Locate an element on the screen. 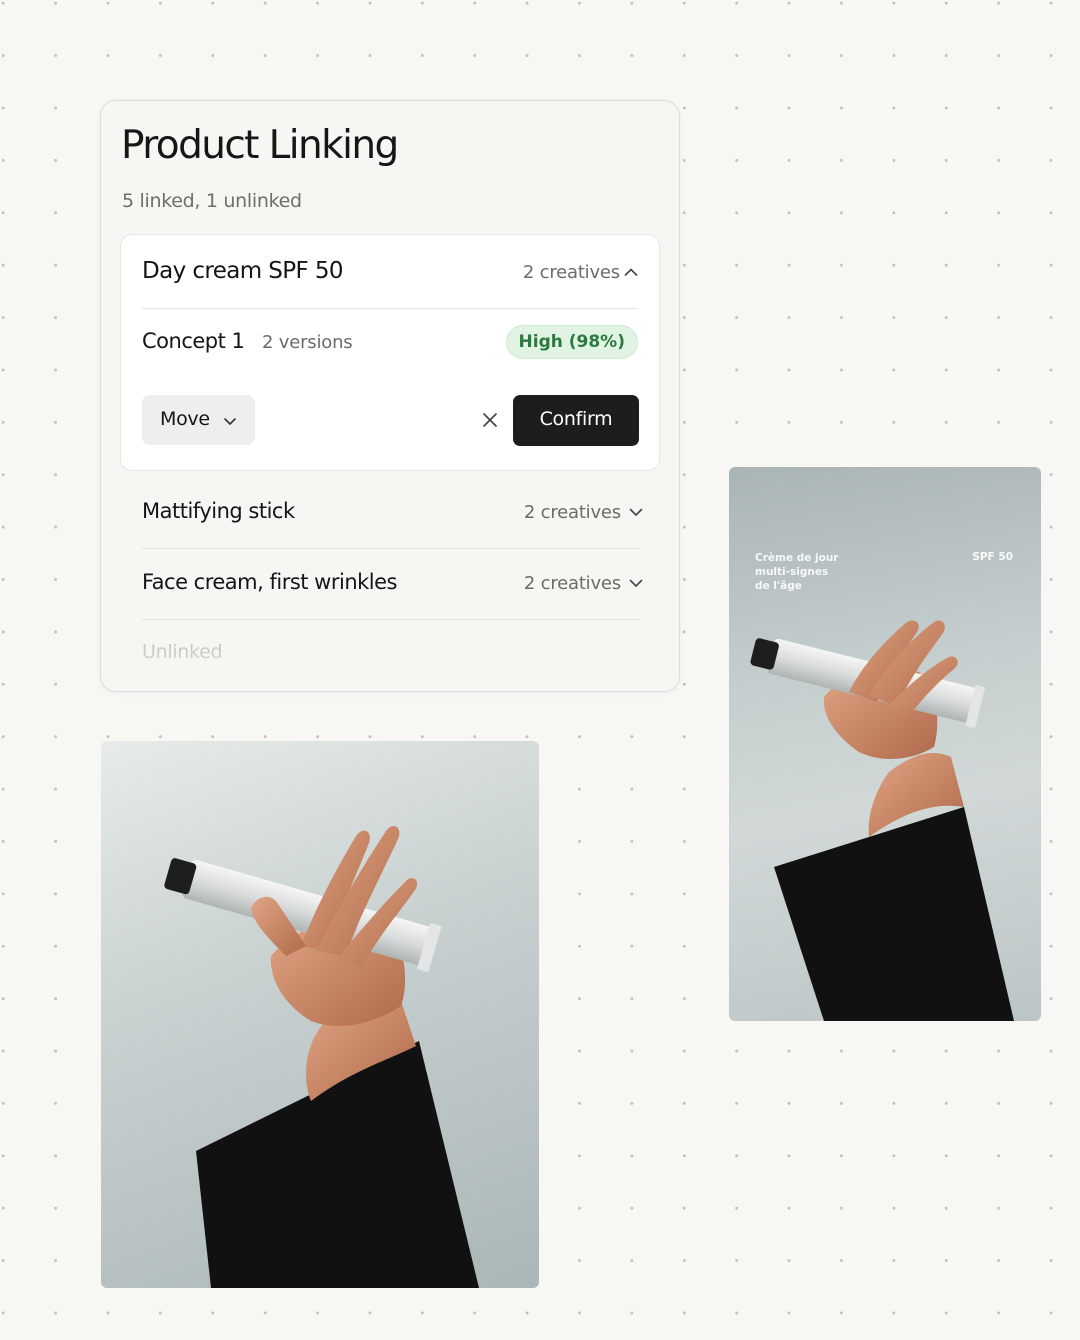 The height and width of the screenshot is (1340, 1080). story-spf-label: SPF 50 is located at coordinates (992, 557).